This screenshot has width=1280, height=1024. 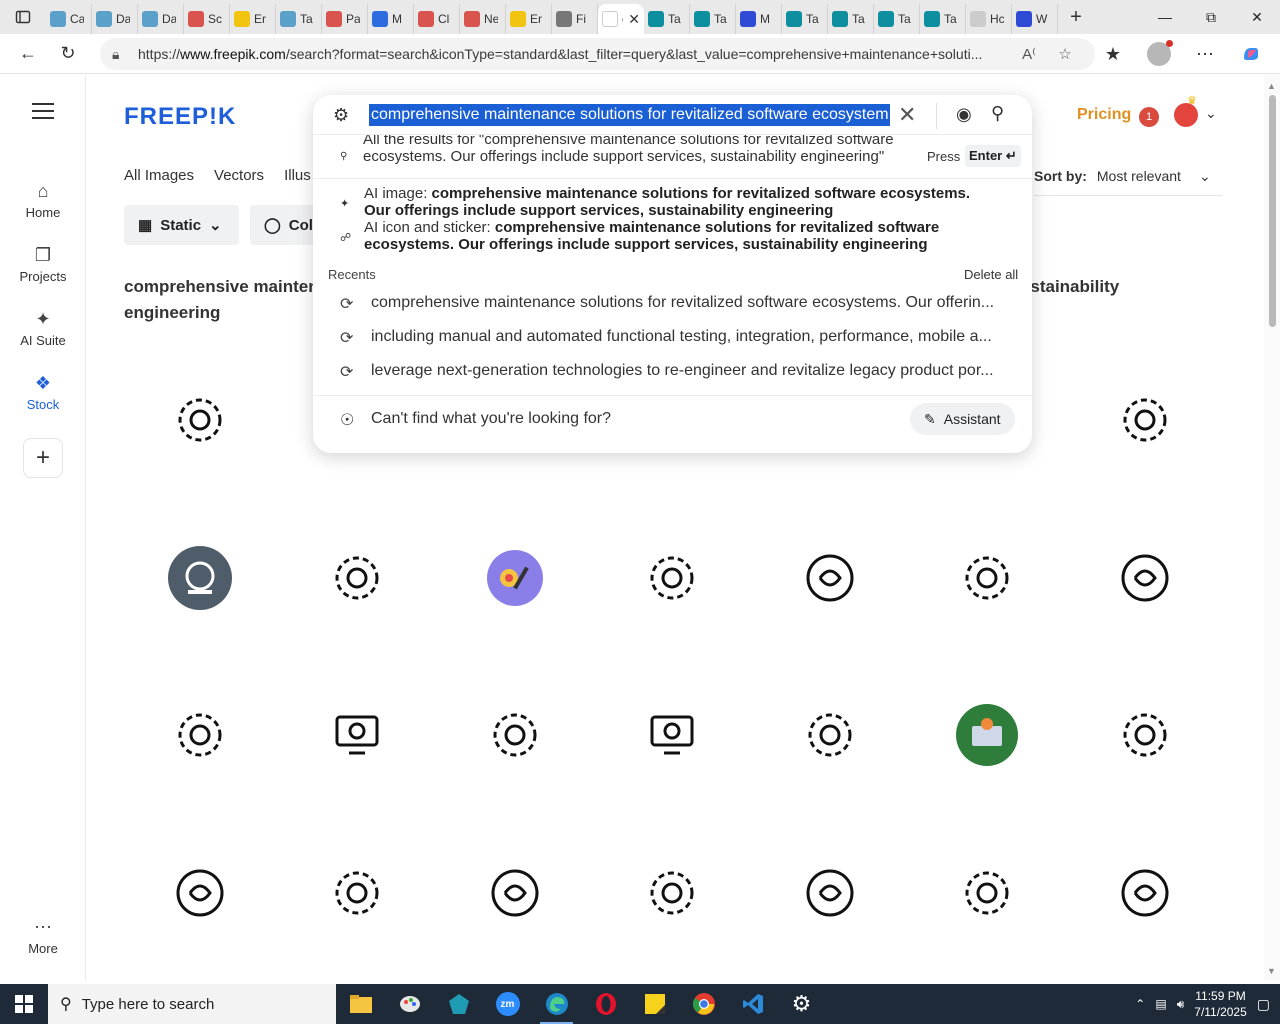 I want to click on taskbar-edge, so click(x=556, y=1004).